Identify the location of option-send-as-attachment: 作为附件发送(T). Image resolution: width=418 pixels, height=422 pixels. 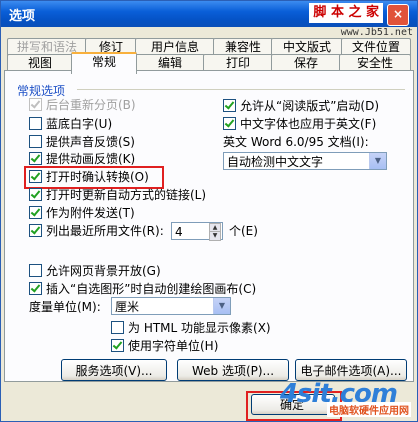
(82, 213).